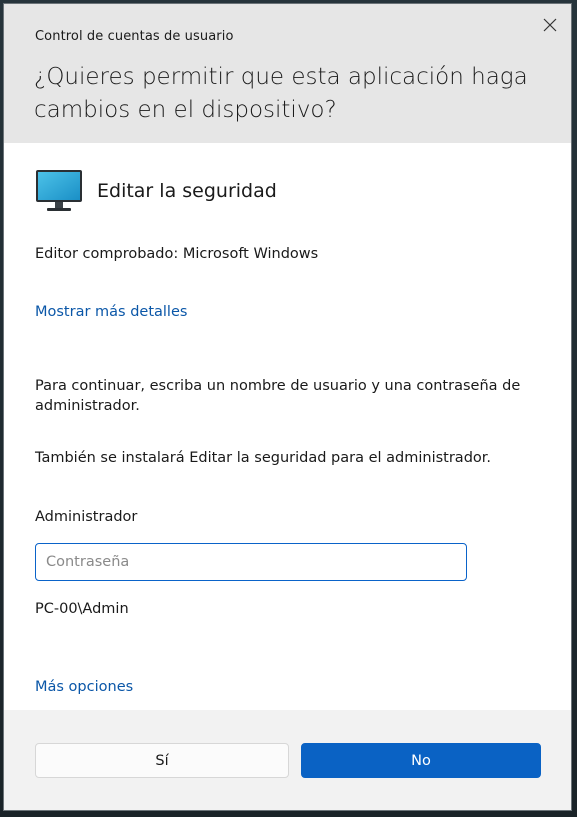 This screenshot has height=817, width=577. I want to click on app-info: Editar la seguridad, so click(156, 191).